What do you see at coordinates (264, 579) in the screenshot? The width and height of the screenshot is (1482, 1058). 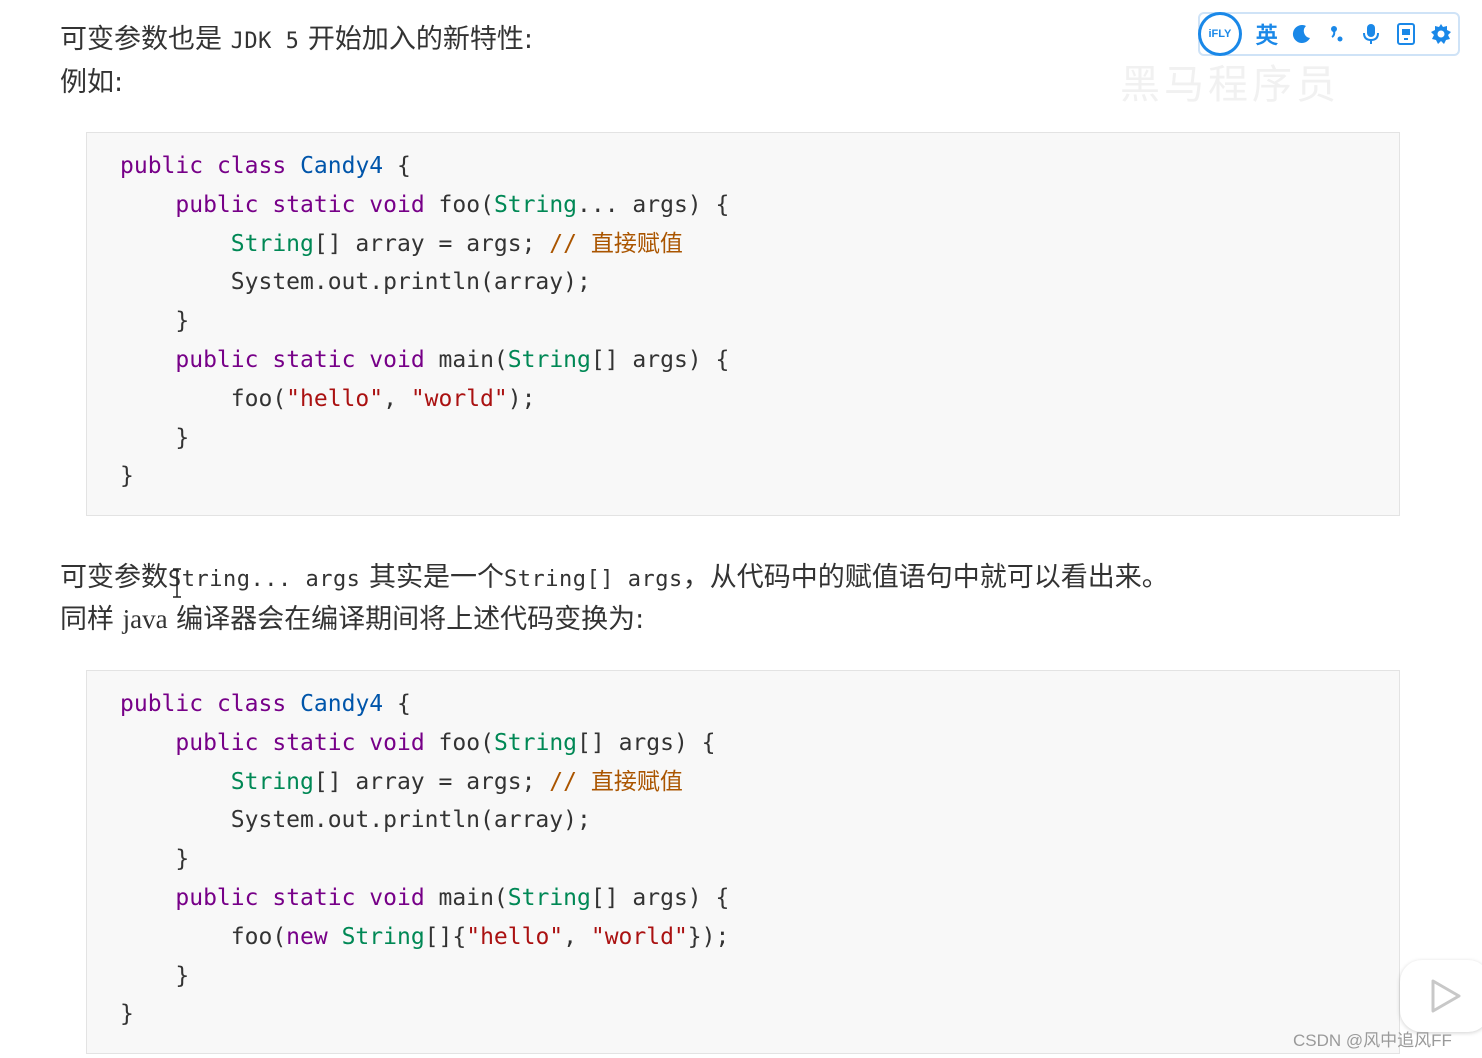 I see `explanation-code-varargs: String... args` at bounding box center [264, 579].